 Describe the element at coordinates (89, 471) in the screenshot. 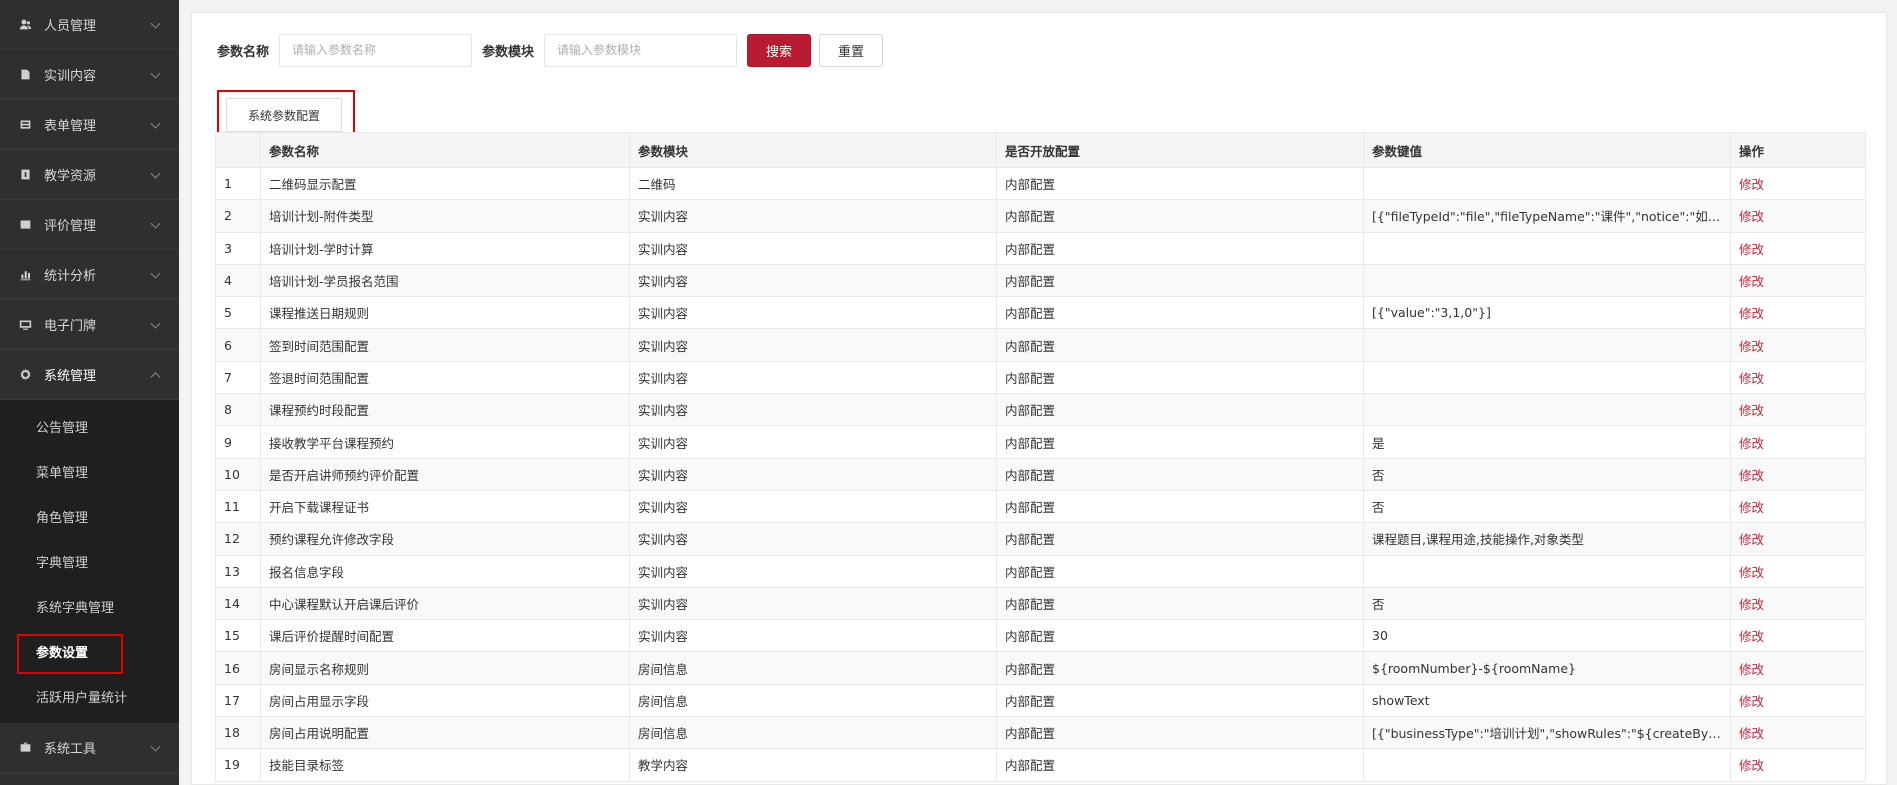

I see `submenu-item-1: 菜单管理` at that location.